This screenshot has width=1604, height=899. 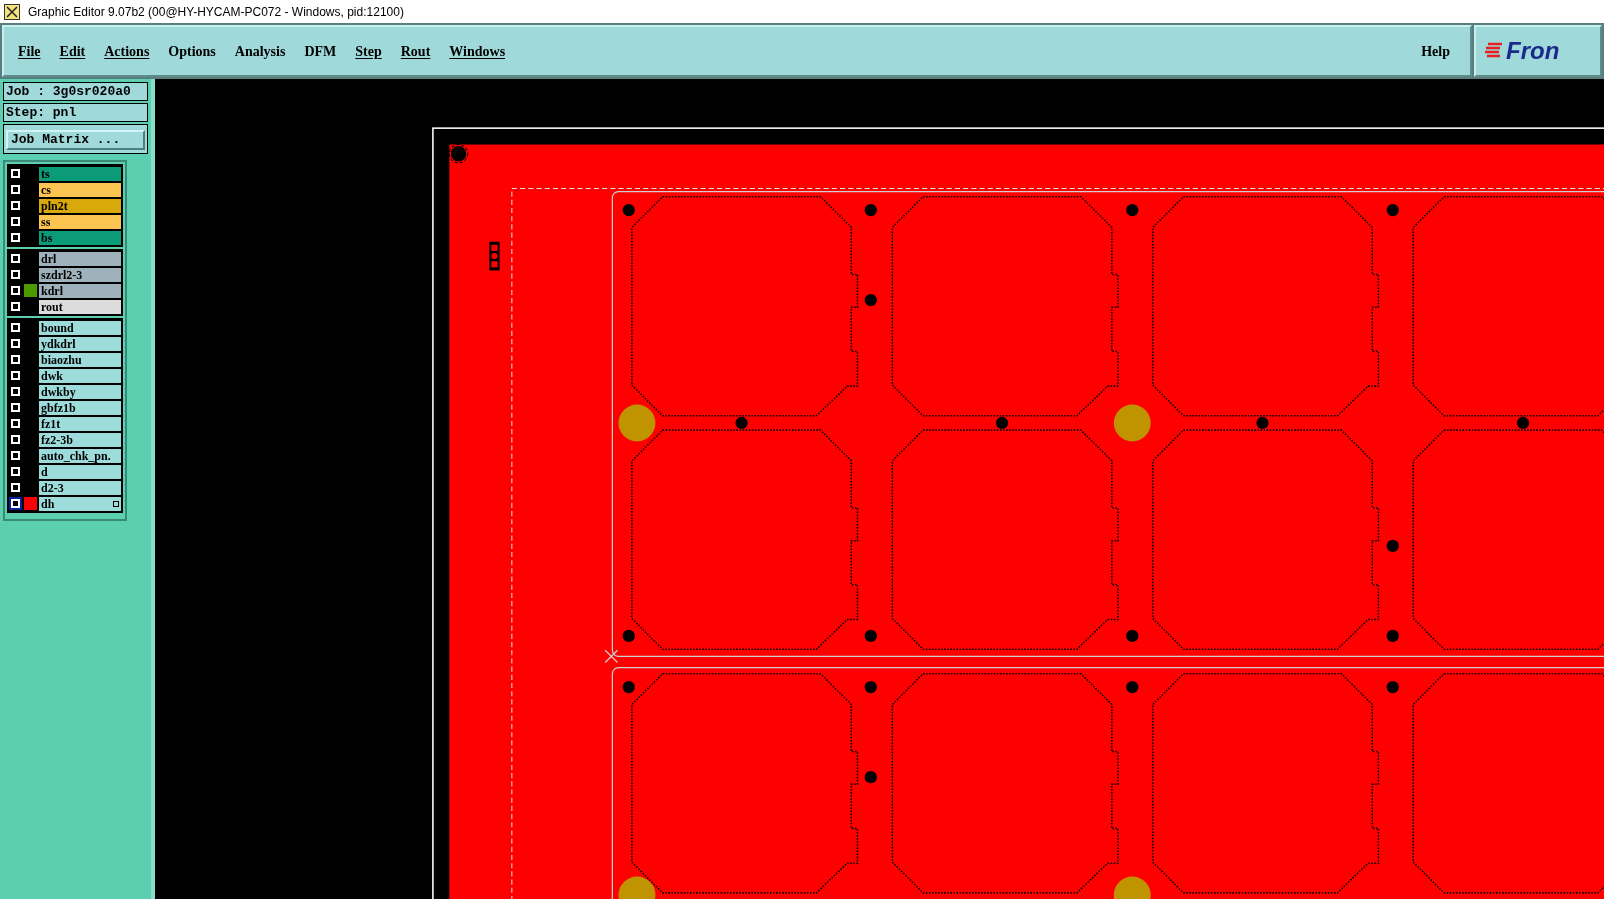 What do you see at coordinates (75, 112) in the screenshot?
I see `step-label: Step: pnl` at bounding box center [75, 112].